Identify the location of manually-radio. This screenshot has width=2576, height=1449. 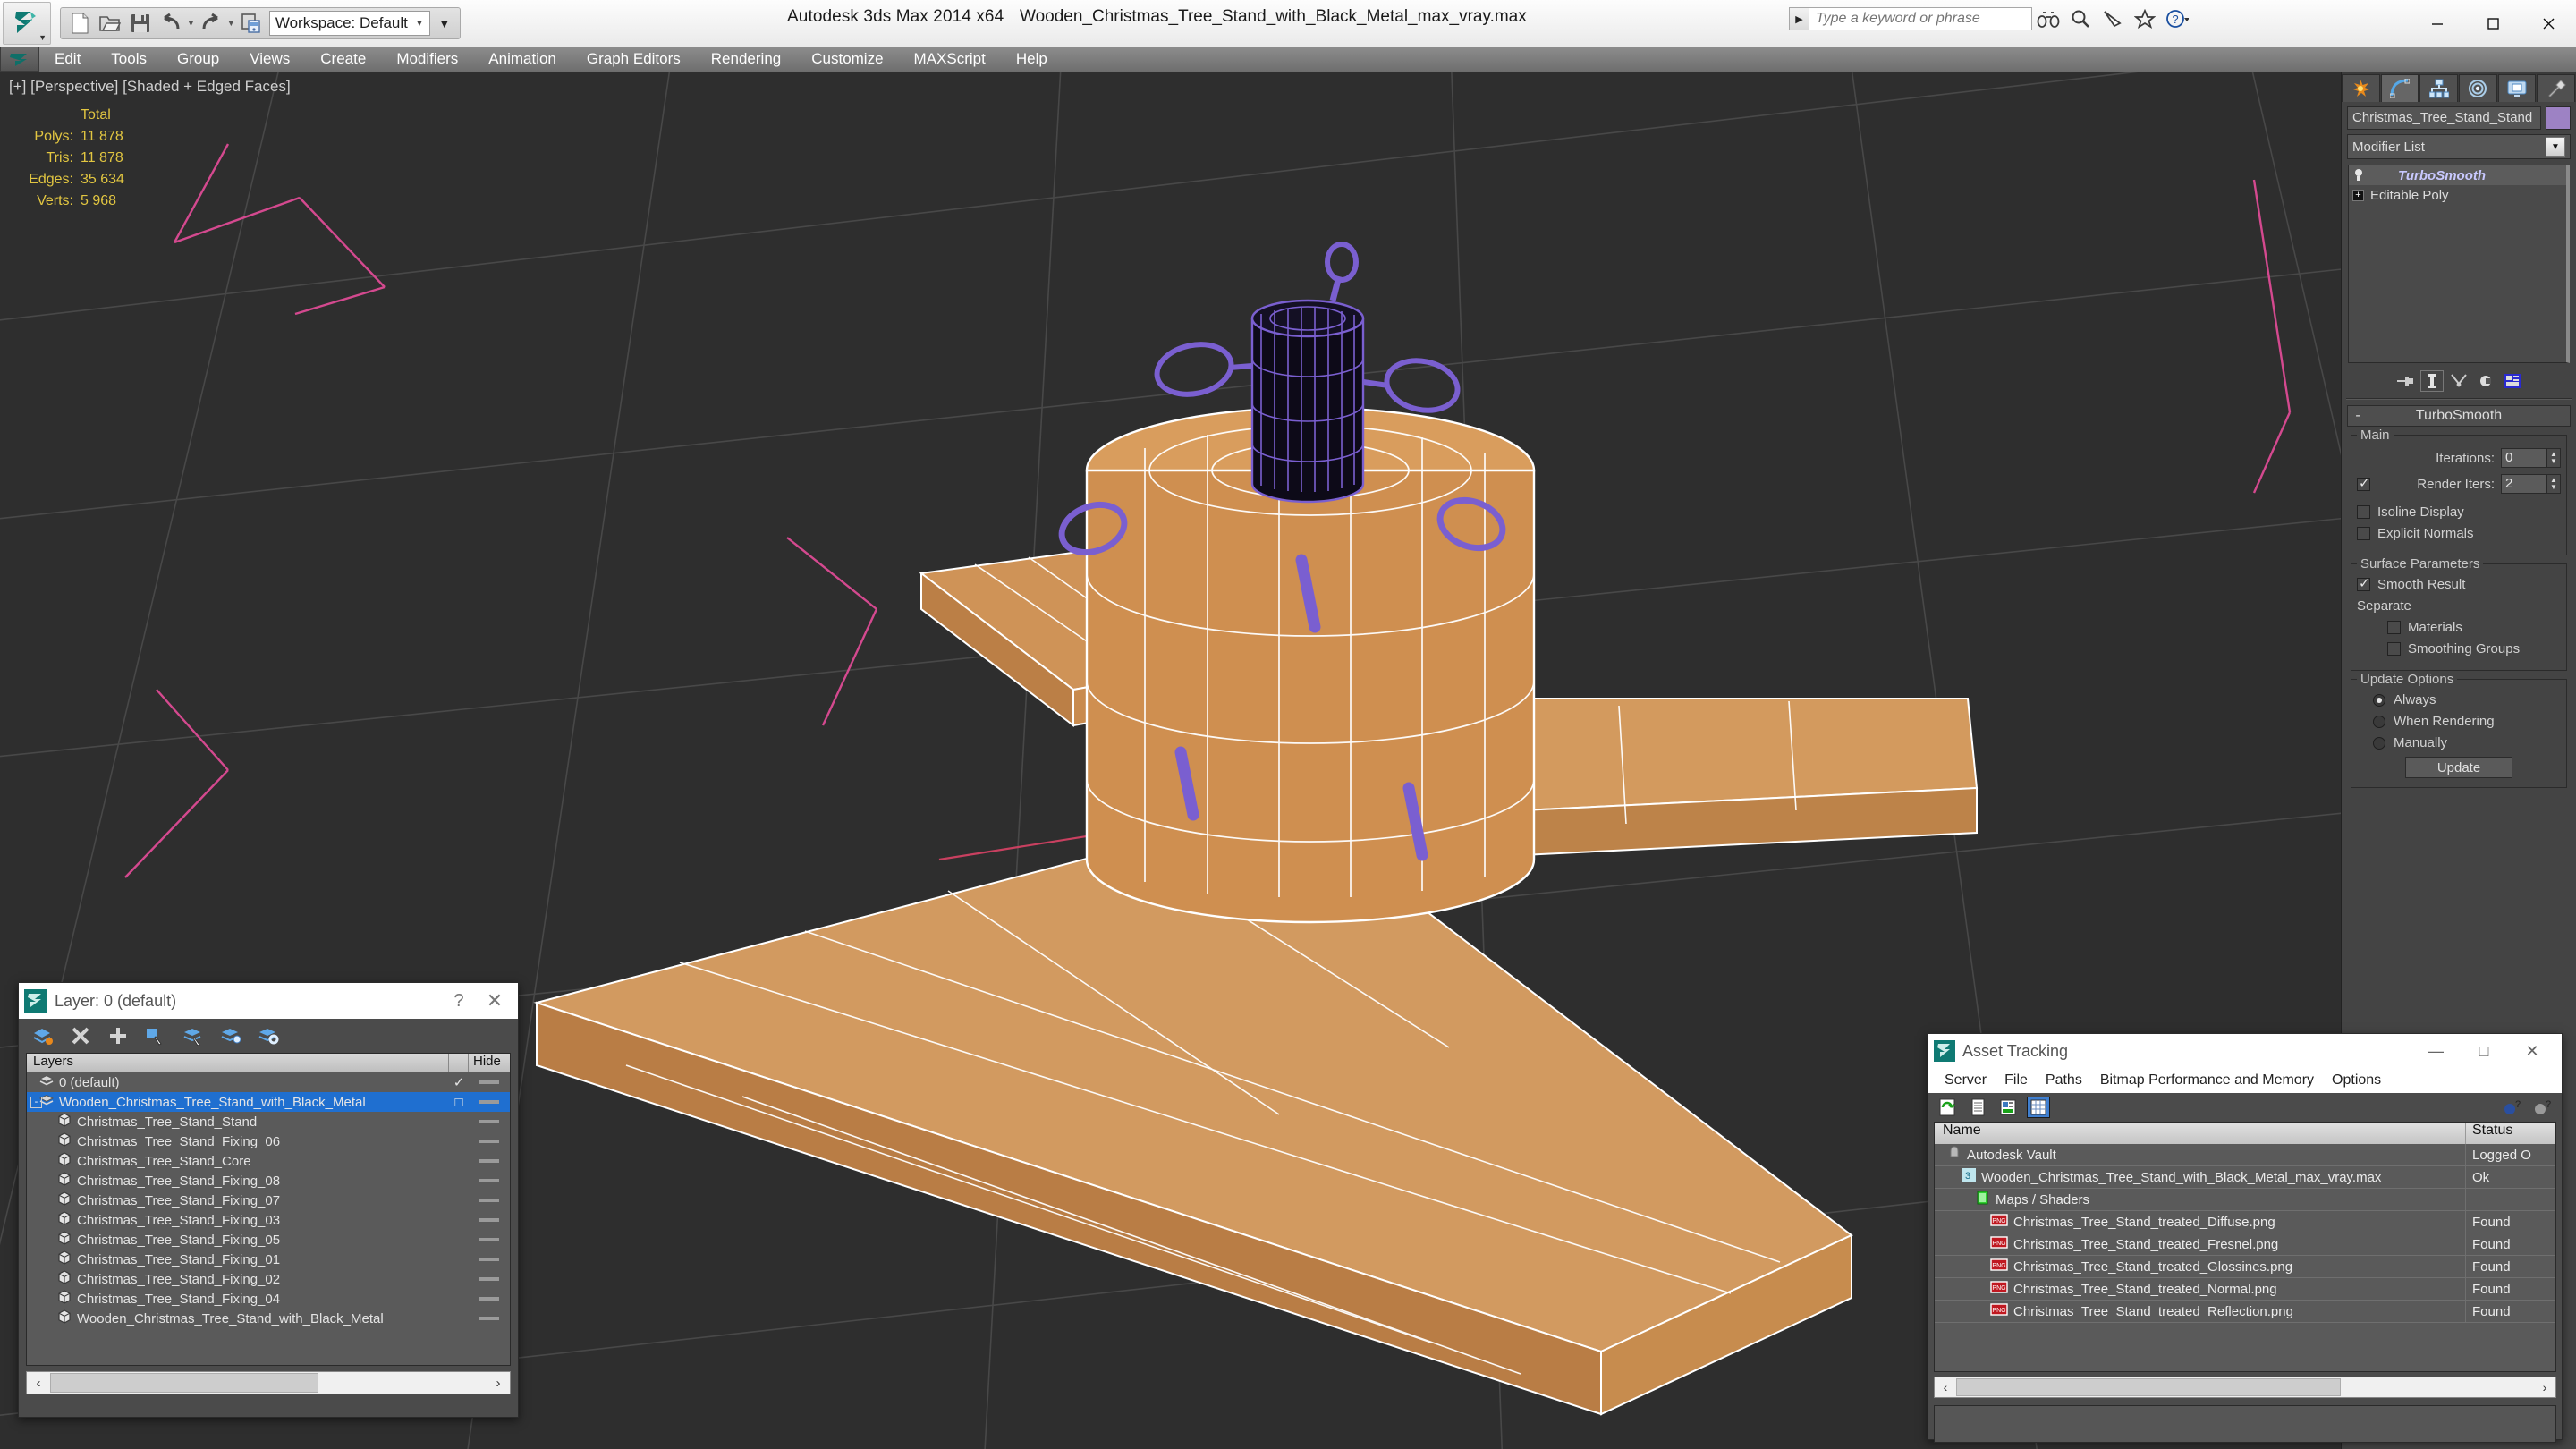
(2379, 743).